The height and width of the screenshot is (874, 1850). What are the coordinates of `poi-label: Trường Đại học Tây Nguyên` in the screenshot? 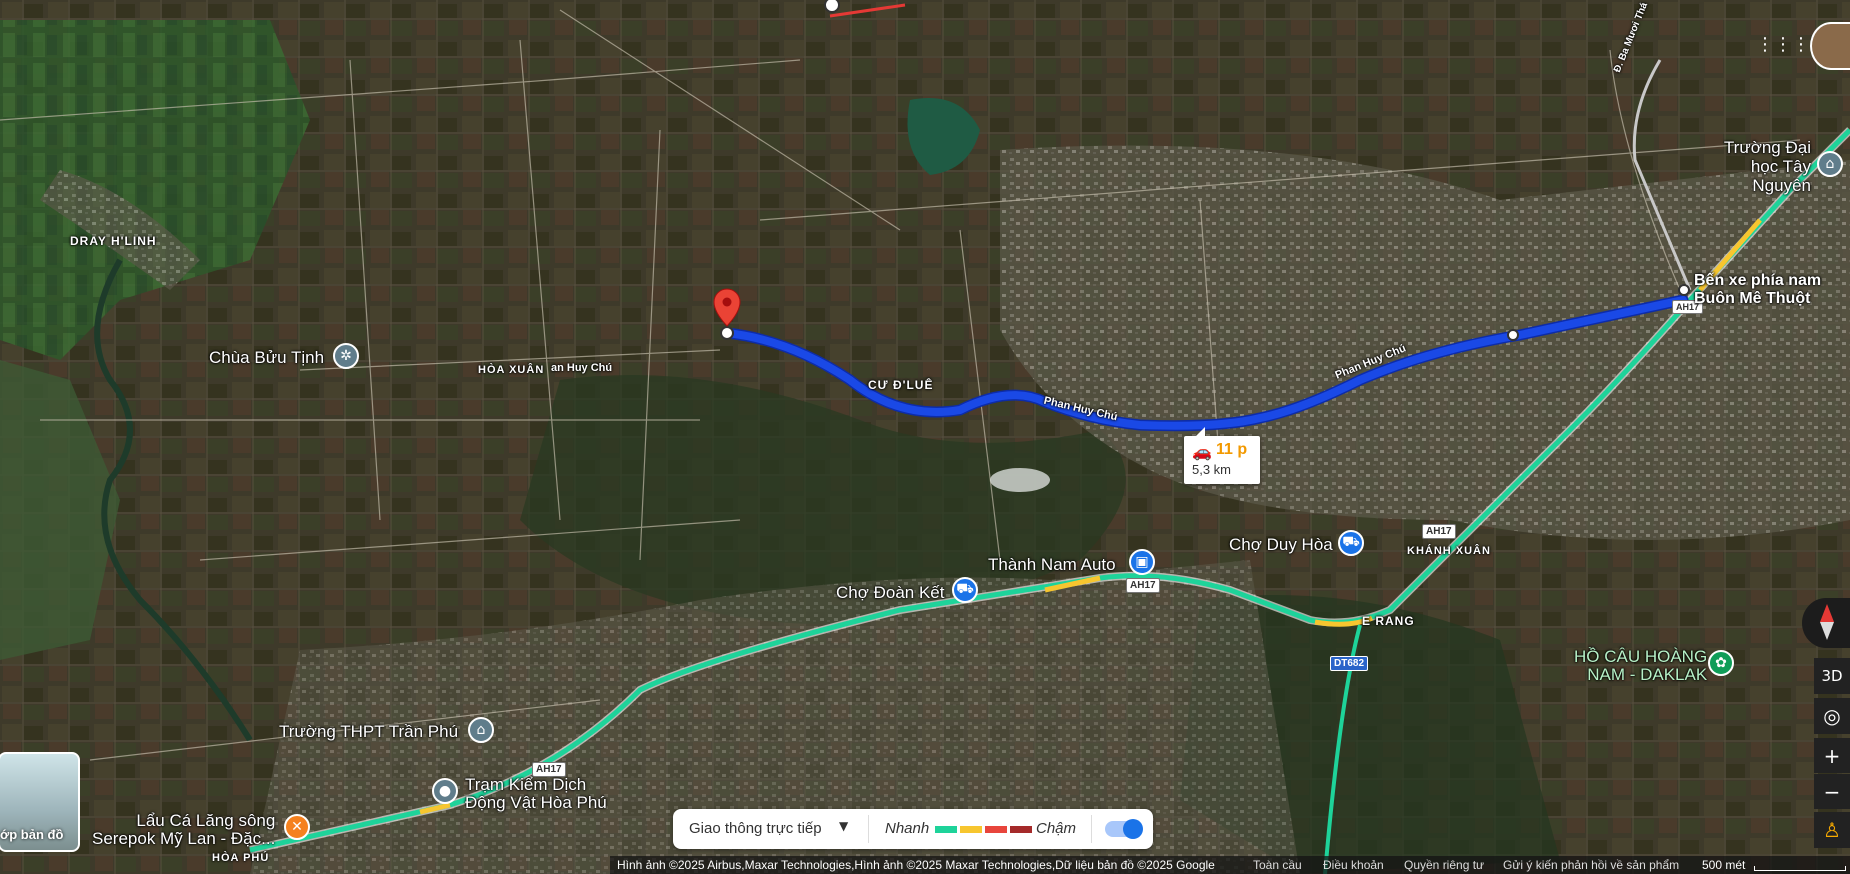 It's located at (1755, 166).